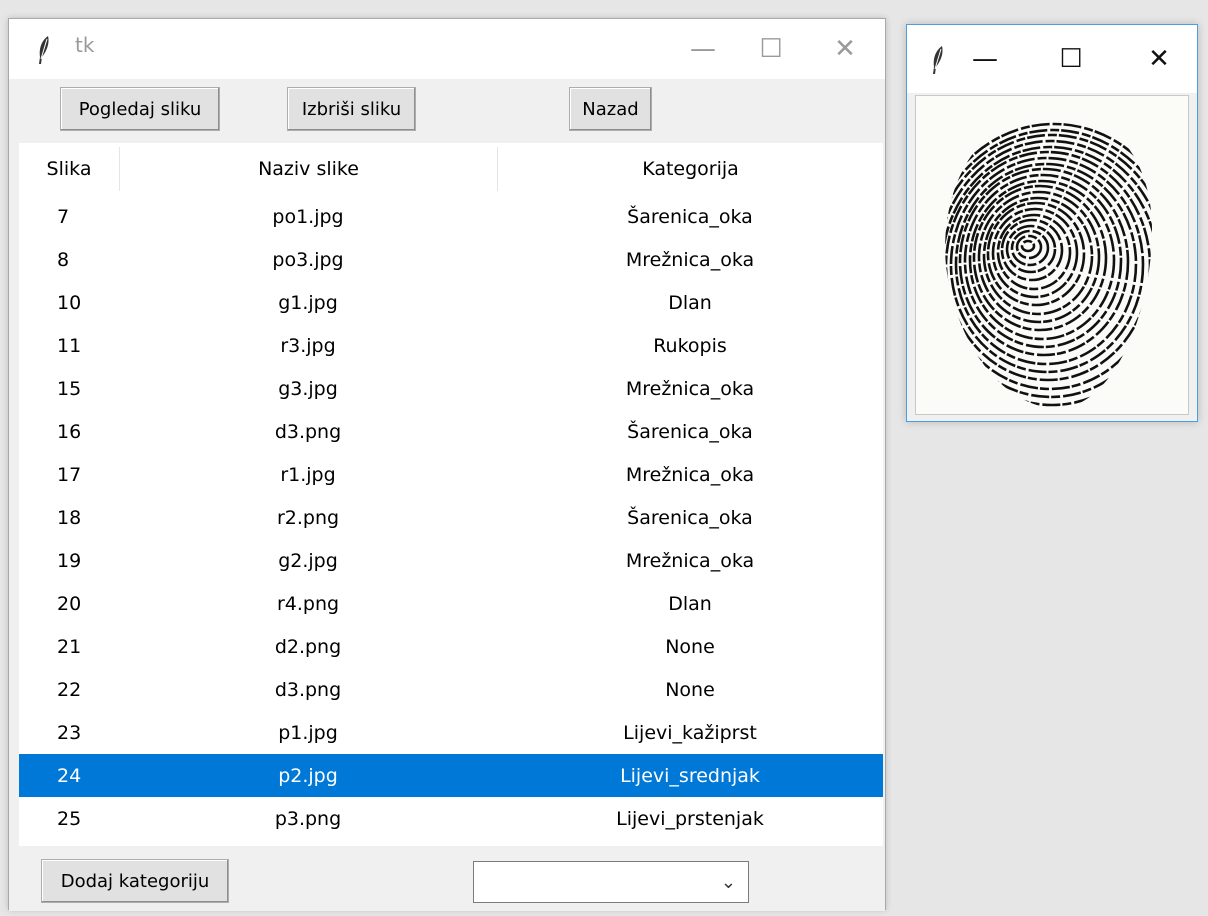  Describe the element at coordinates (447, 49) in the screenshot. I see `main-titlebar: tk — ☐ ✕` at that location.